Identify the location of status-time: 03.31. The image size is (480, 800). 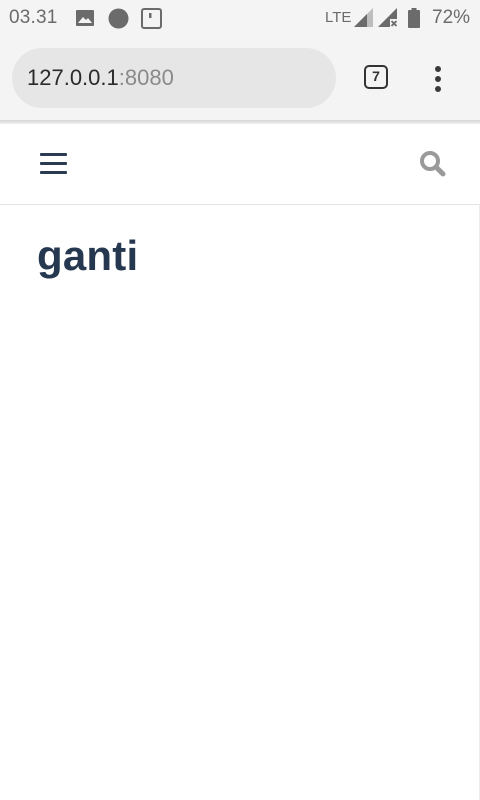
(33, 17).